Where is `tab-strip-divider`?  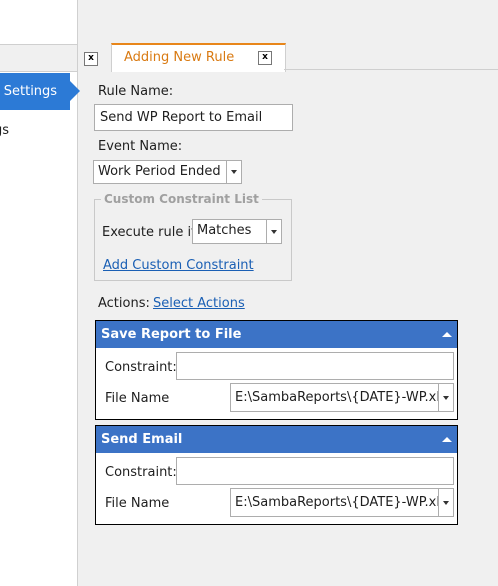 tab-strip-divider is located at coordinates (391, 69).